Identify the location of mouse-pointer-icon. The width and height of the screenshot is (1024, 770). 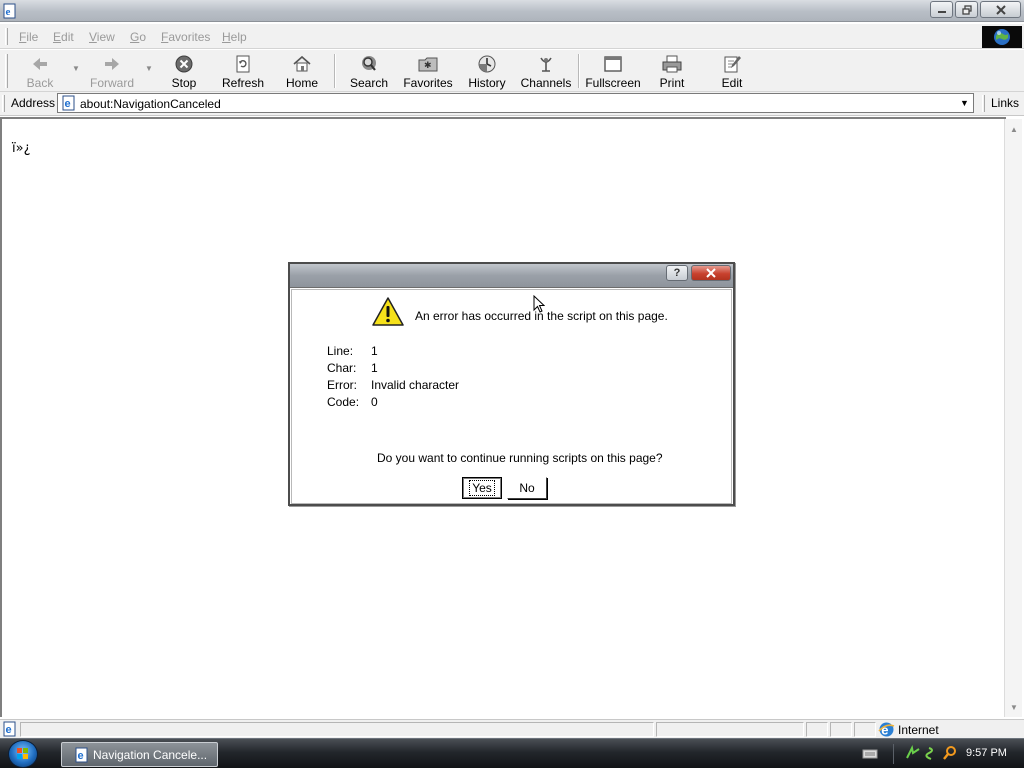
(539, 305).